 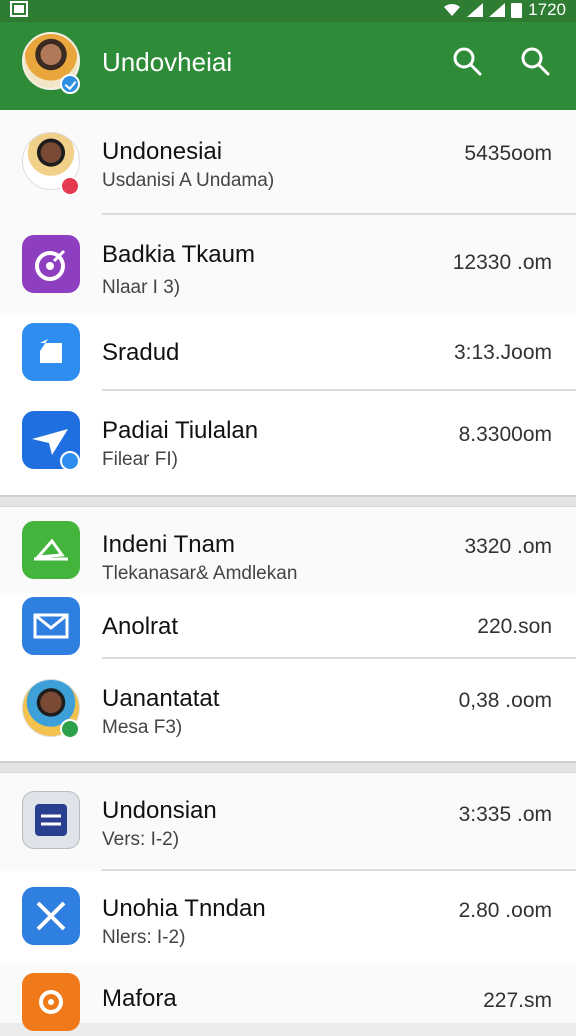 I want to click on app-subtitle: Mesa F3), so click(x=142, y=727).